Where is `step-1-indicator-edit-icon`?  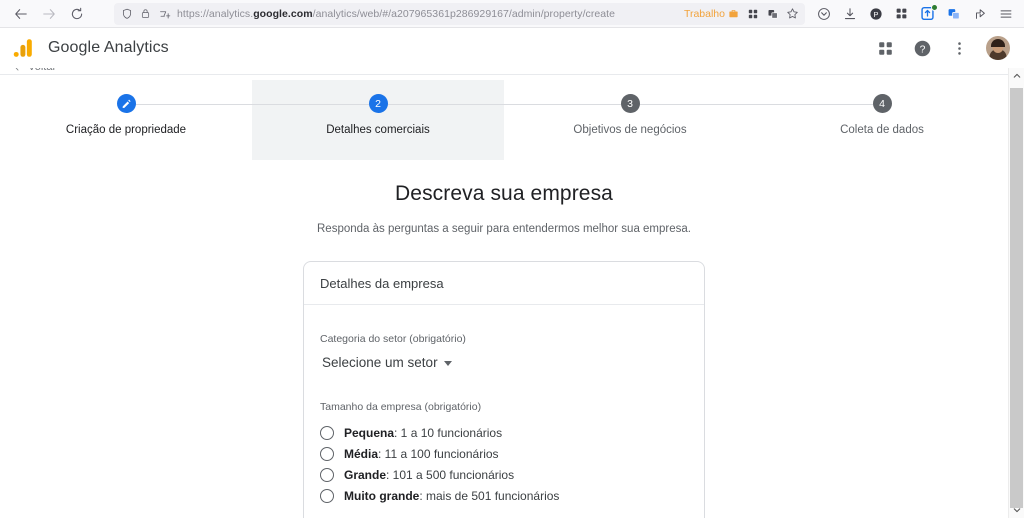
step-1-indicator-edit-icon is located at coordinates (126, 103).